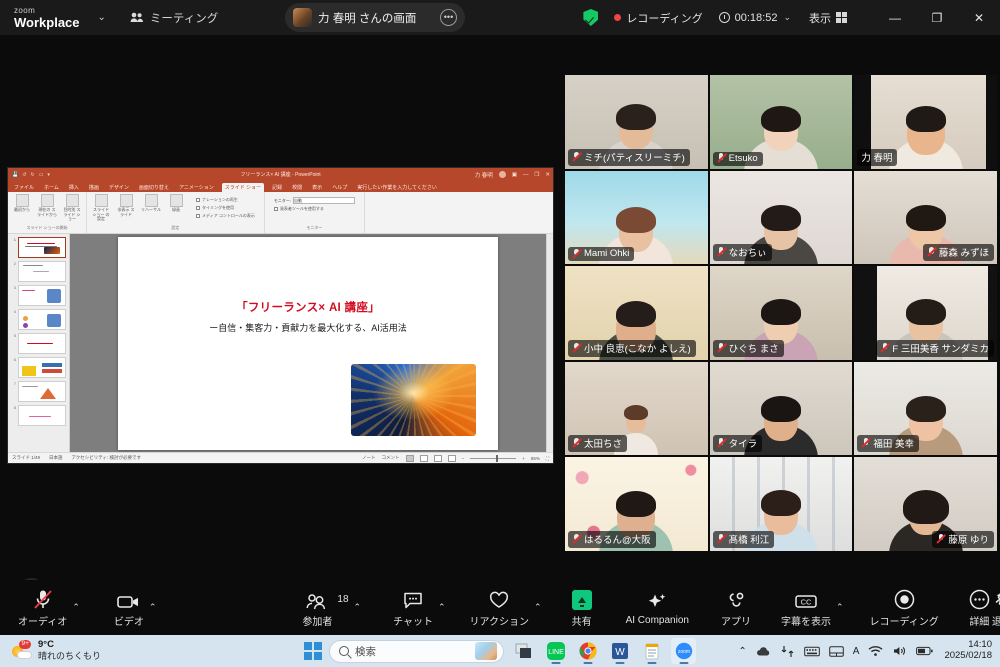  Describe the element at coordinates (925, 504) in the screenshot. I see `participant-tile-14: 藤原 ゆり` at that location.